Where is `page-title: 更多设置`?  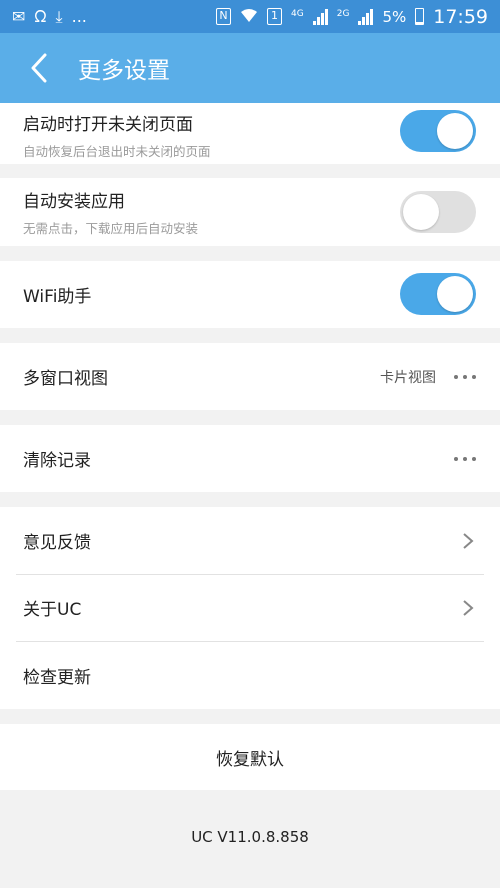
page-title: 更多设置 is located at coordinates (124, 71).